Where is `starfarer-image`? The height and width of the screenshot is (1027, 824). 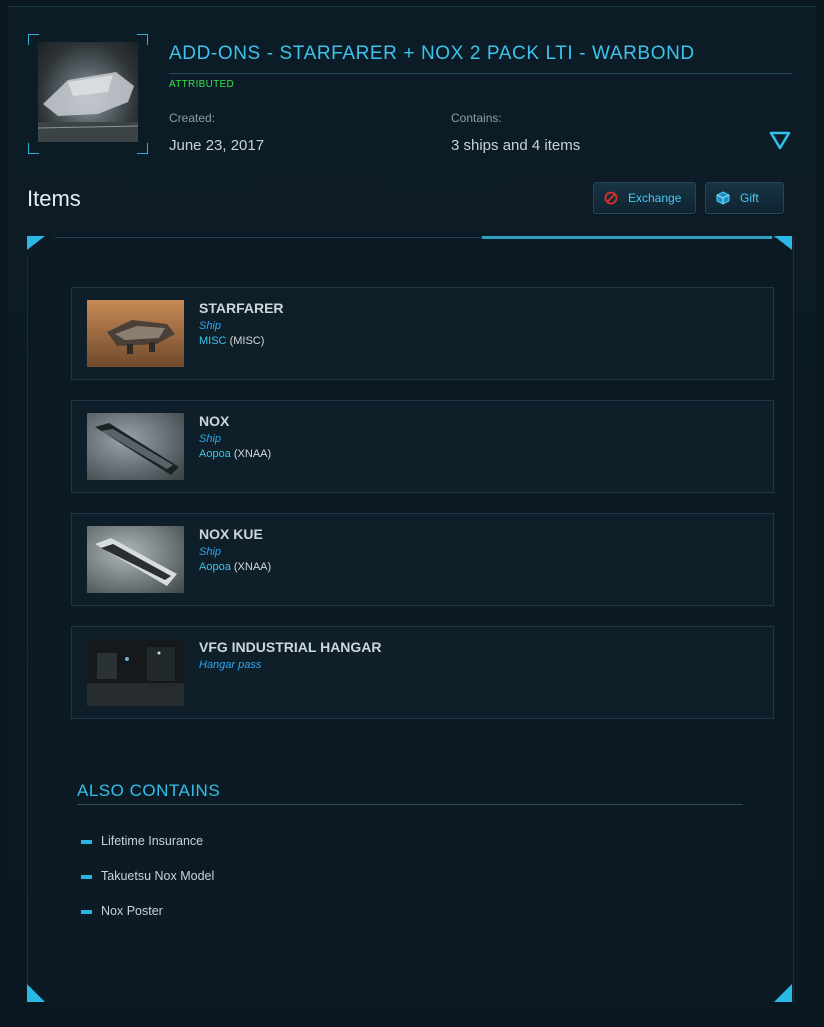 starfarer-image is located at coordinates (135, 333).